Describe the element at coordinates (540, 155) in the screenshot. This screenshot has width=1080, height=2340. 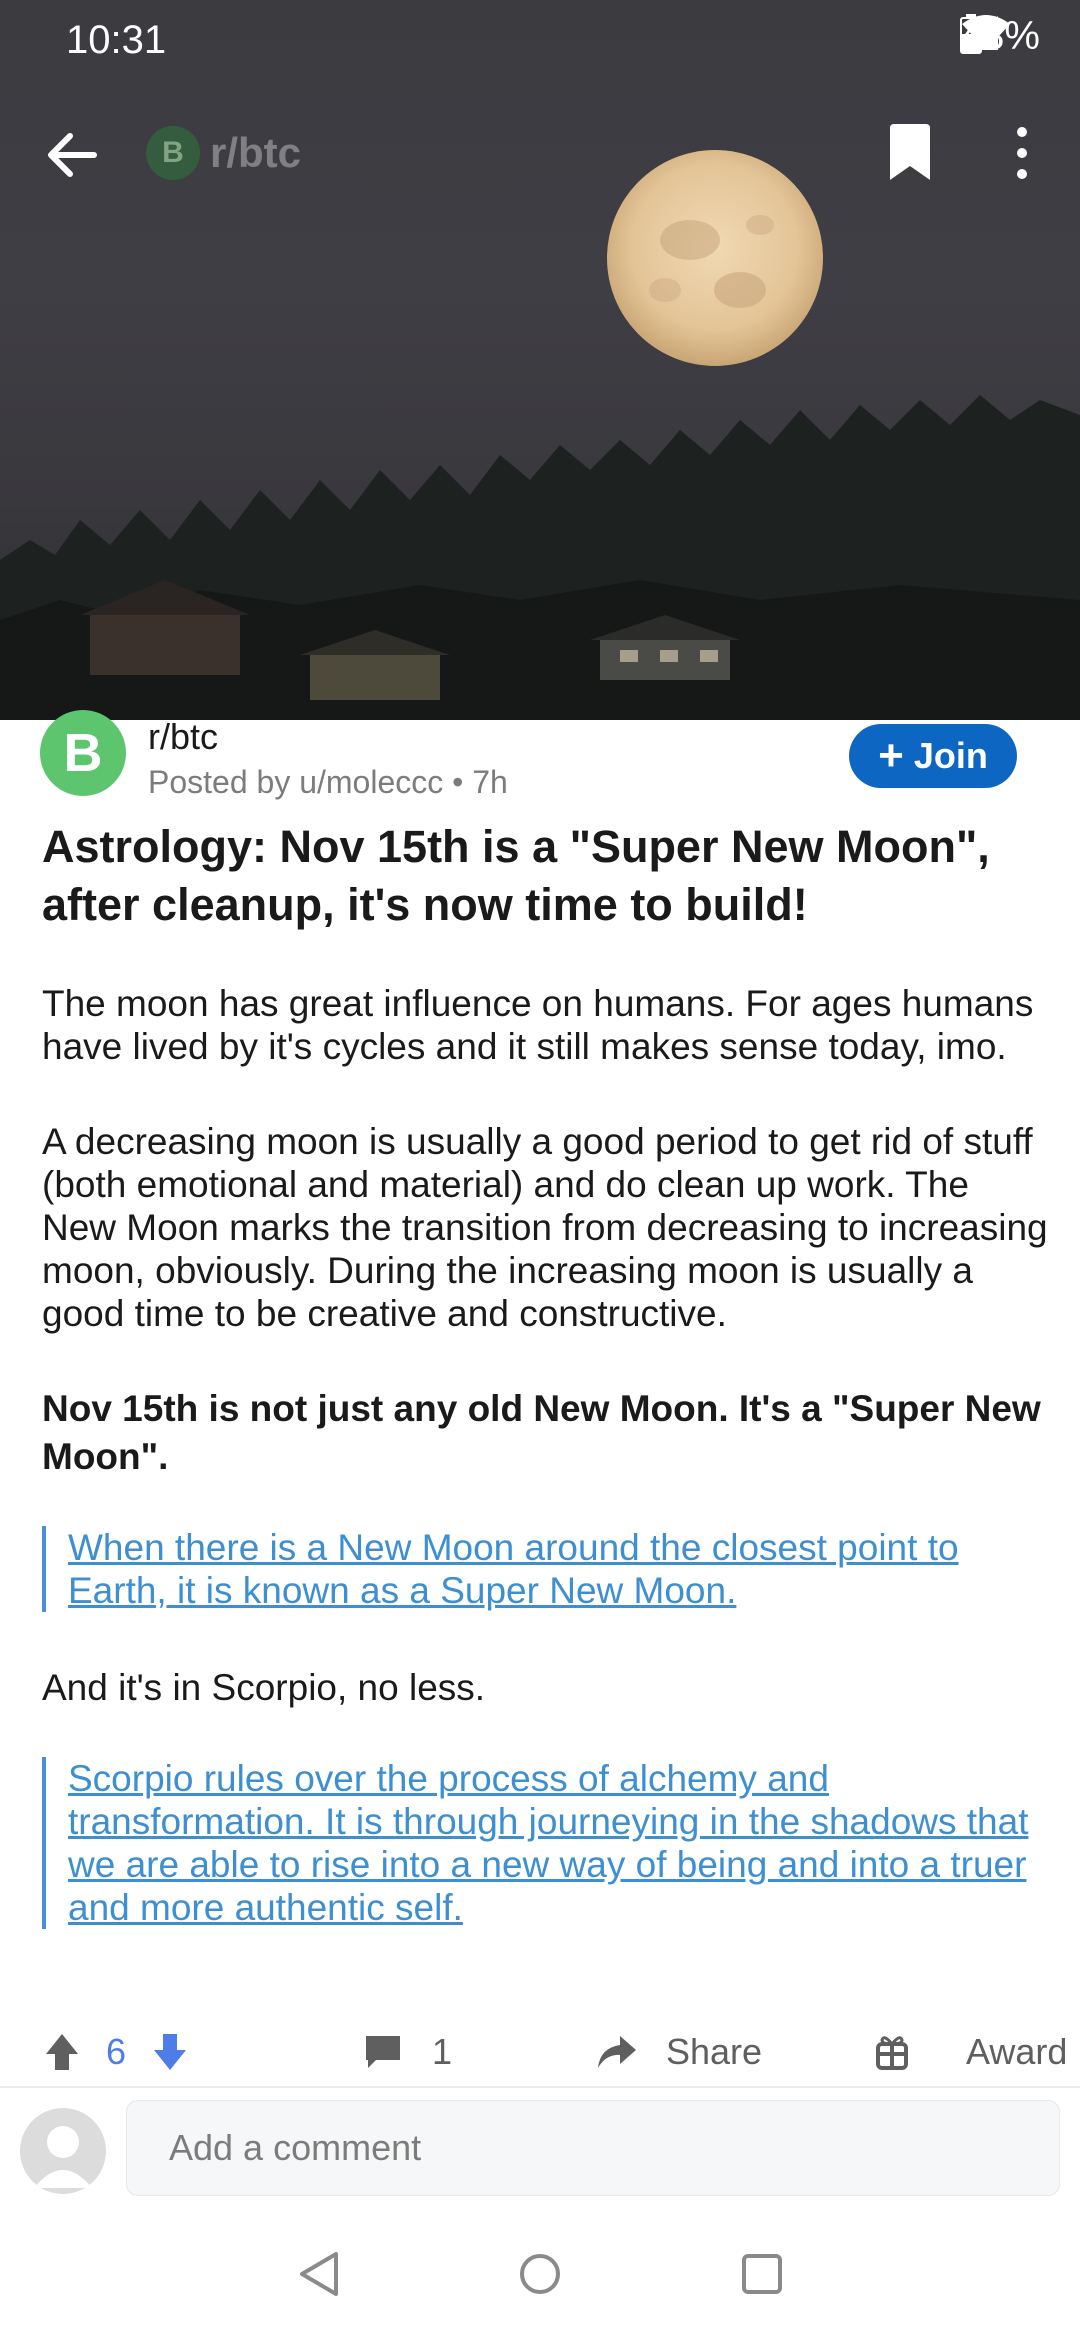
I see `top-nav: B r/btc` at that location.